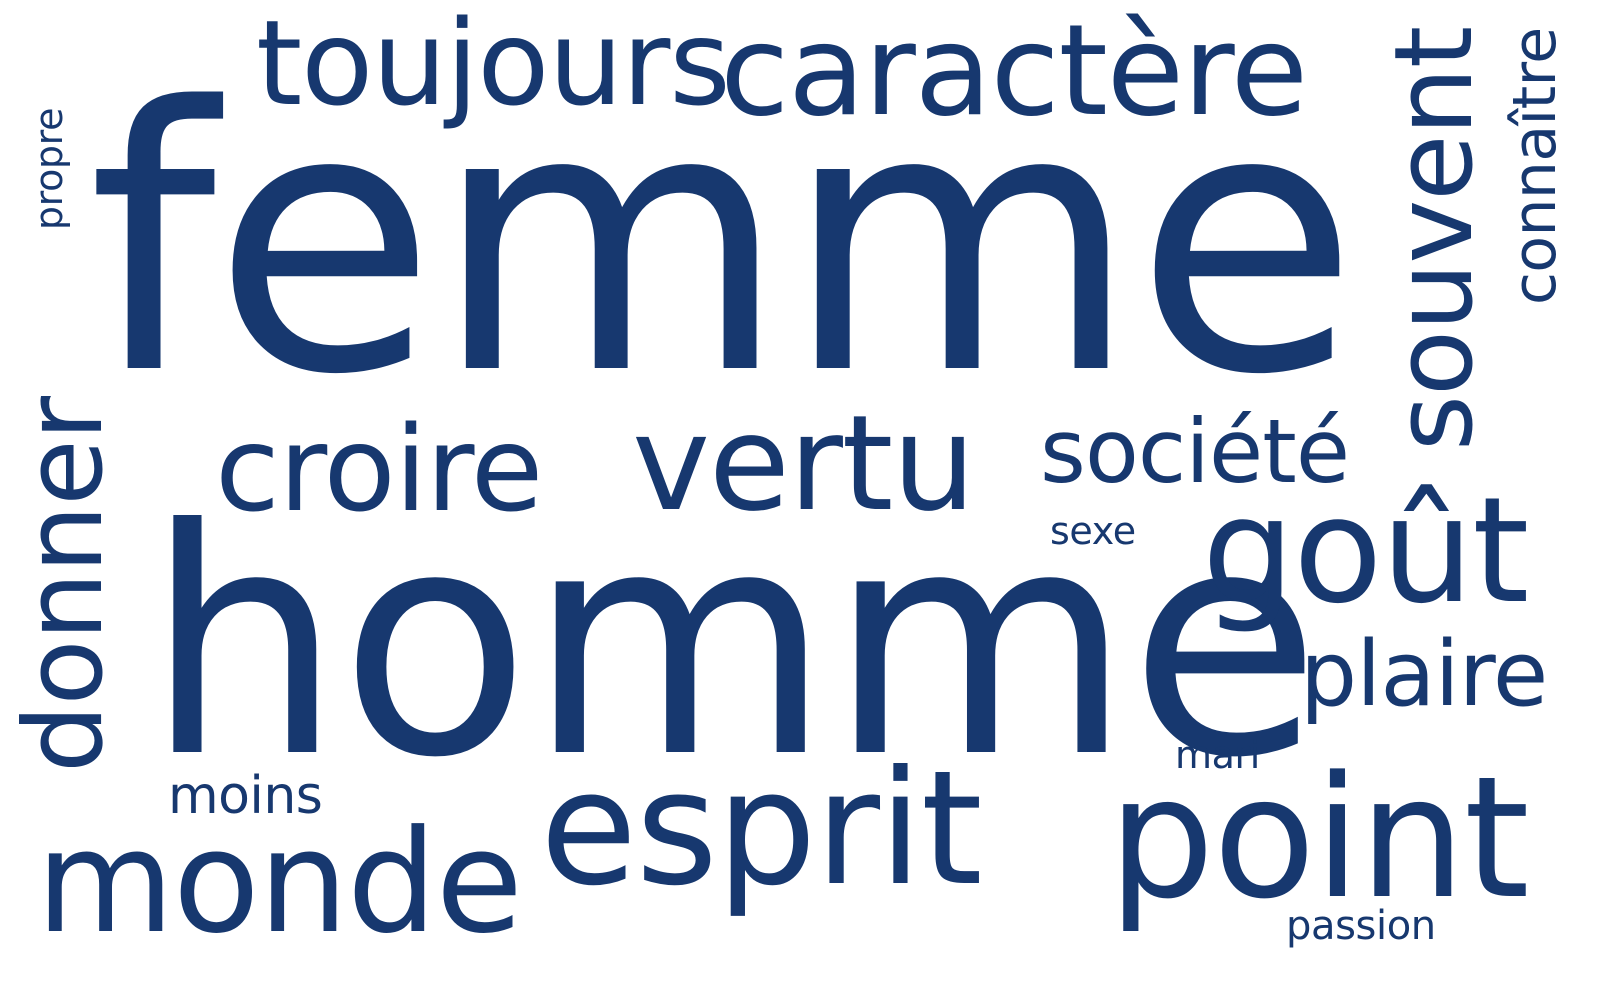 The height and width of the screenshot is (1000, 1600). What do you see at coordinates (804, 464) in the screenshot?
I see `word-vertu: vertu` at bounding box center [804, 464].